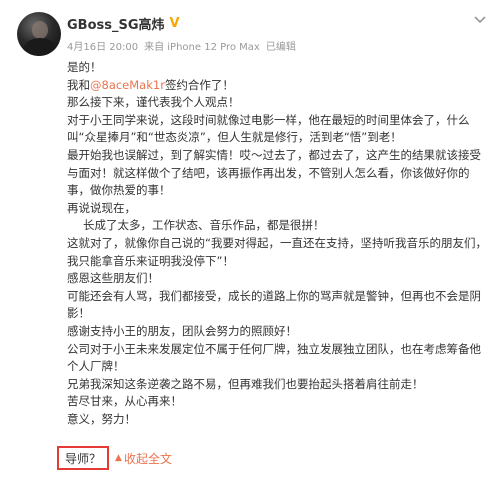 This screenshot has height=500, width=504. Describe the element at coordinates (174, 23) in the screenshot. I see `verified-badge-icon: V` at that location.